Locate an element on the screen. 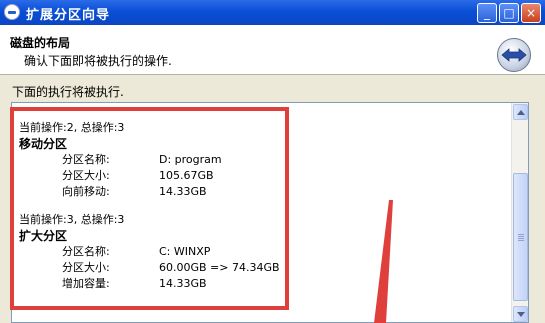 This screenshot has height=323, width=545. grip-icon is located at coordinates (521, 234).